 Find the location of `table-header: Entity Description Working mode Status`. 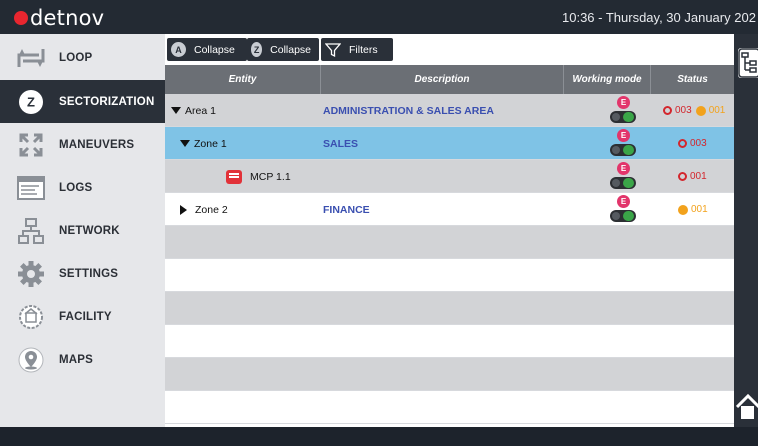

table-header: Entity Description Working mode Status is located at coordinates (449, 79).